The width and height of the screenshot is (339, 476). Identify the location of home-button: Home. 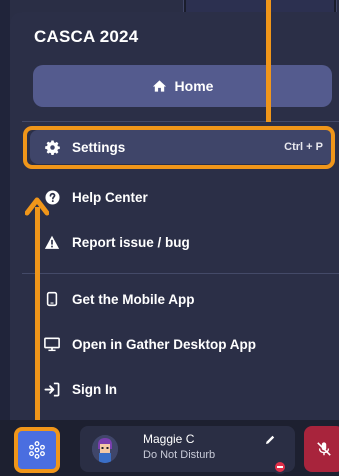
(182, 86).